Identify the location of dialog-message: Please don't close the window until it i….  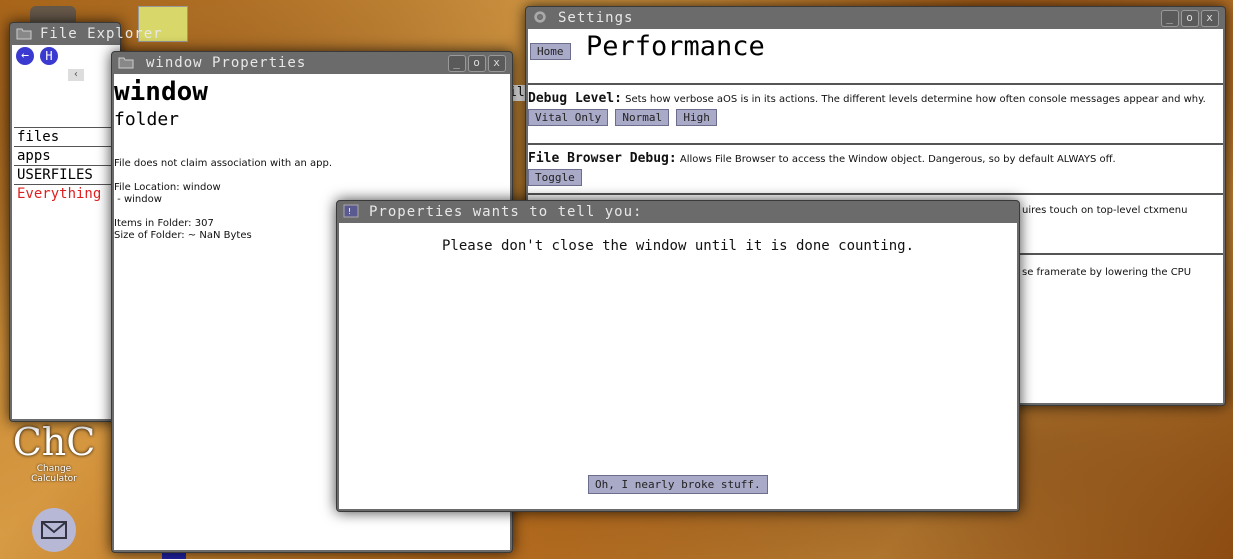
(677, 246).